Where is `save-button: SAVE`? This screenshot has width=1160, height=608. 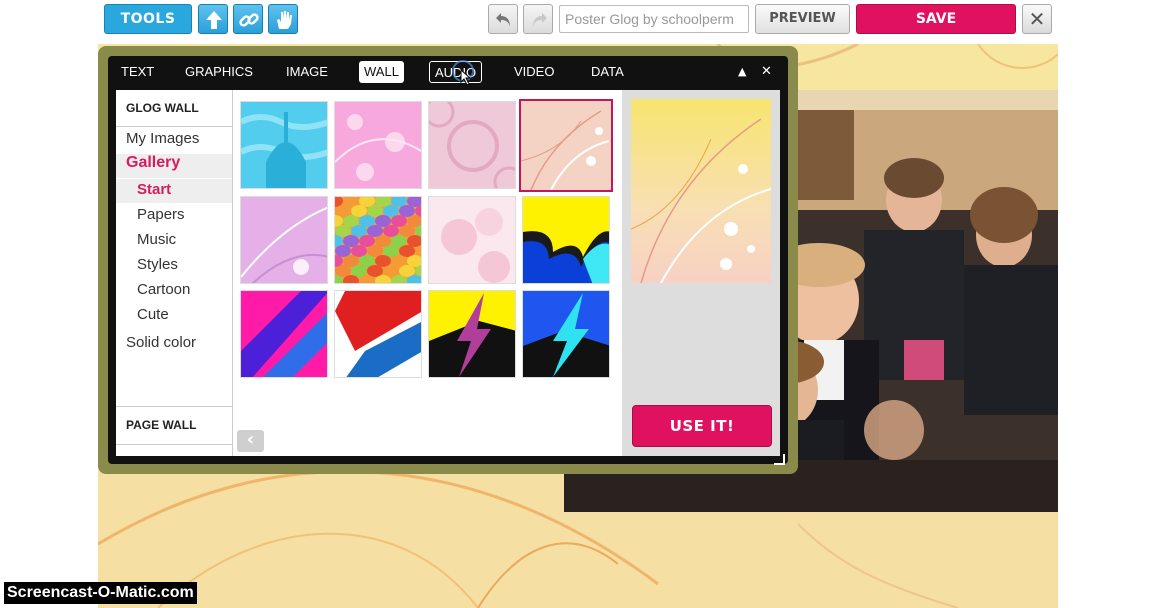 save-button: SAVE is located at coordinates (936, 19).